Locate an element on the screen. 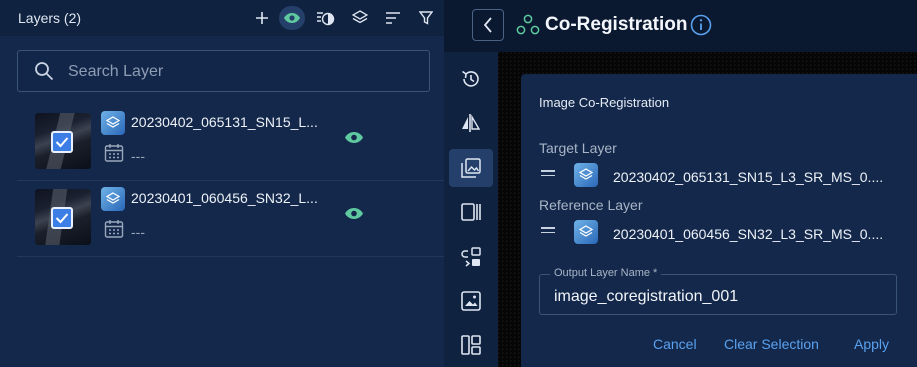 This screenshot has width=917, height=367. cancel-button: Cancel is located at coordinates (675, 344).